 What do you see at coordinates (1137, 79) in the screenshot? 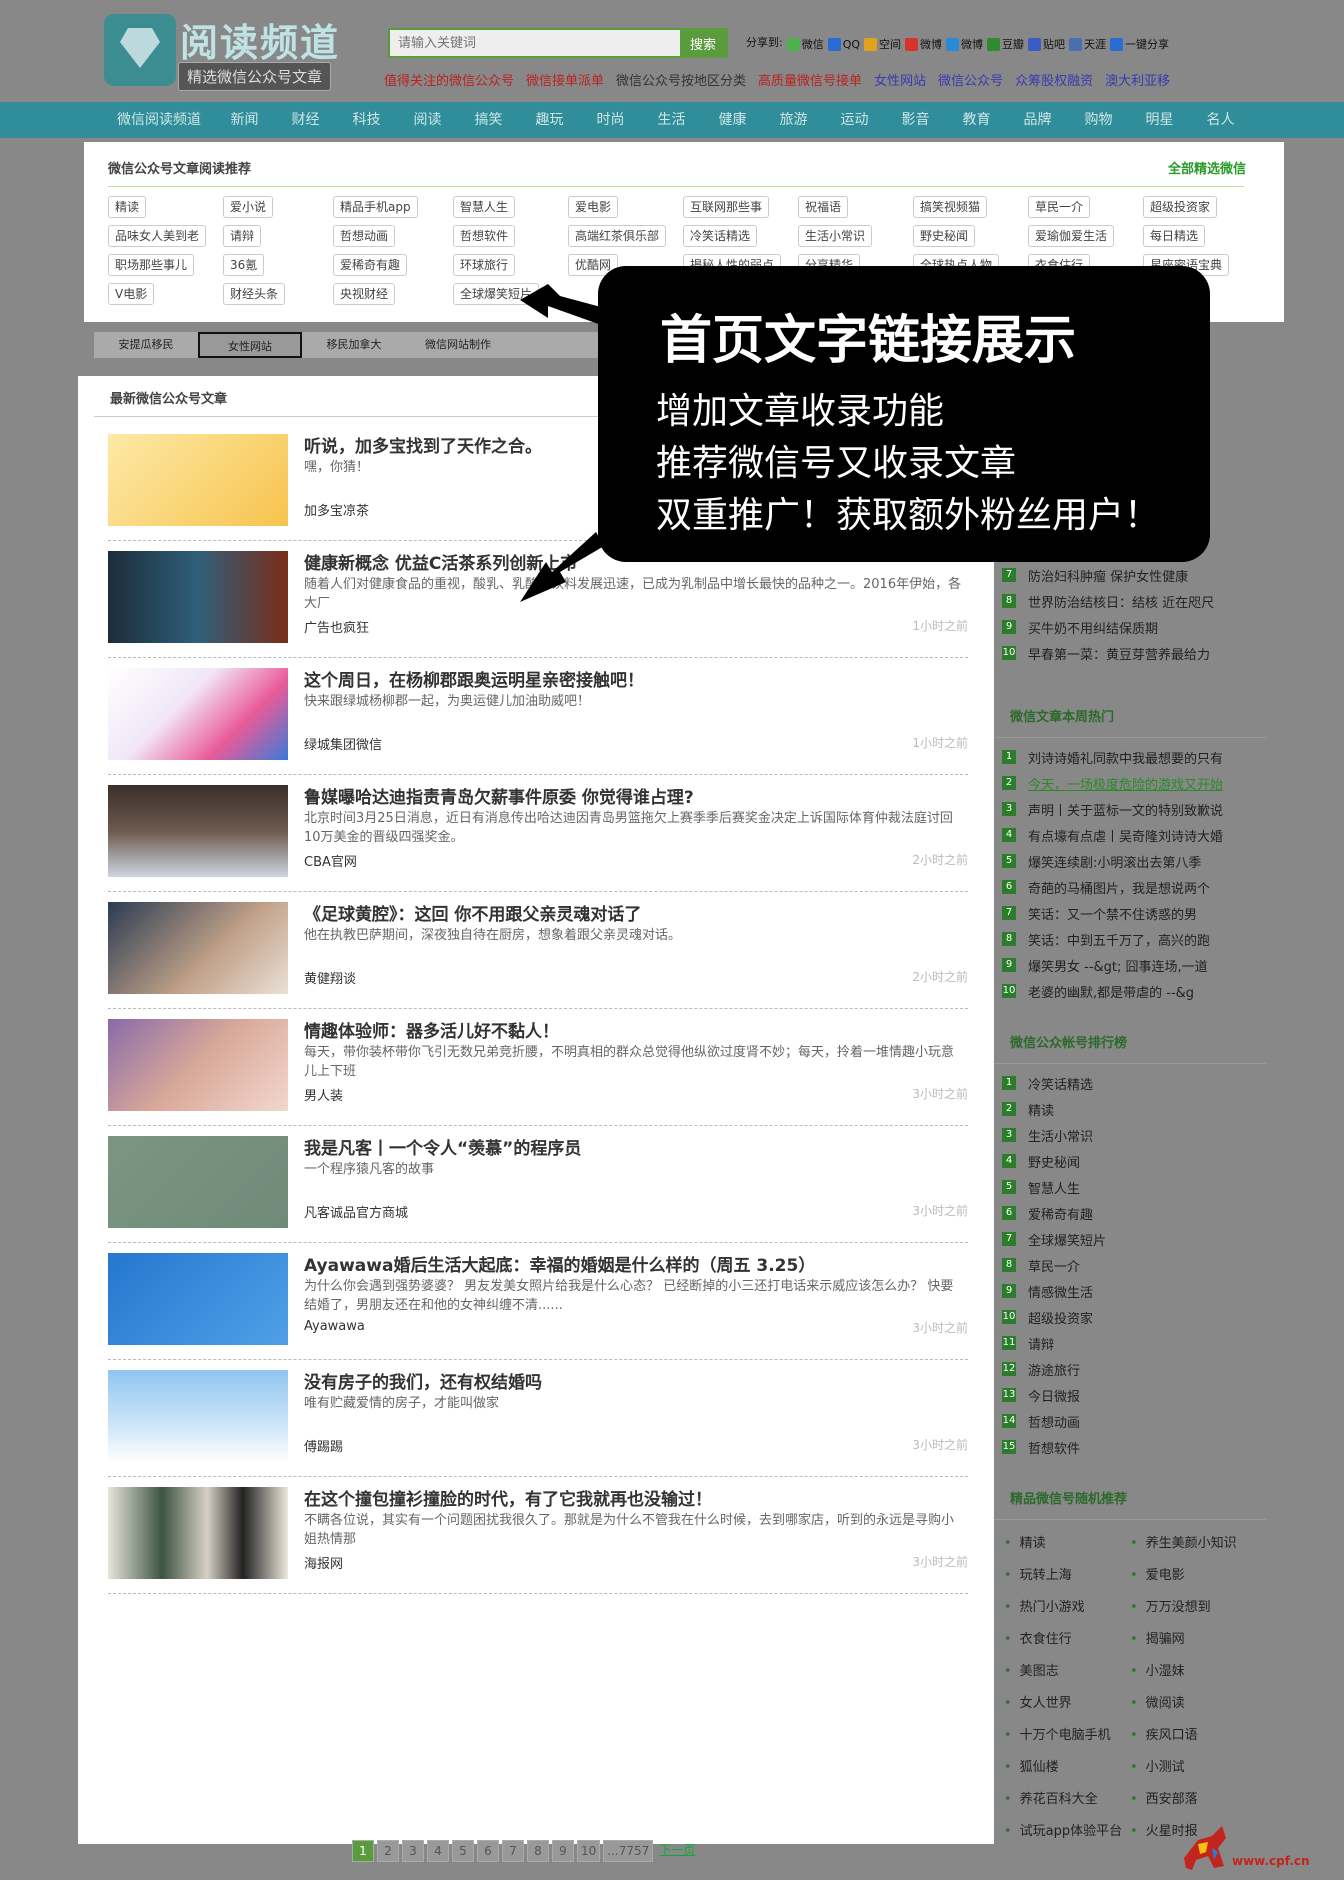
I see `hot-link: 澳大利亚移` at bounding box center [1137, 79].